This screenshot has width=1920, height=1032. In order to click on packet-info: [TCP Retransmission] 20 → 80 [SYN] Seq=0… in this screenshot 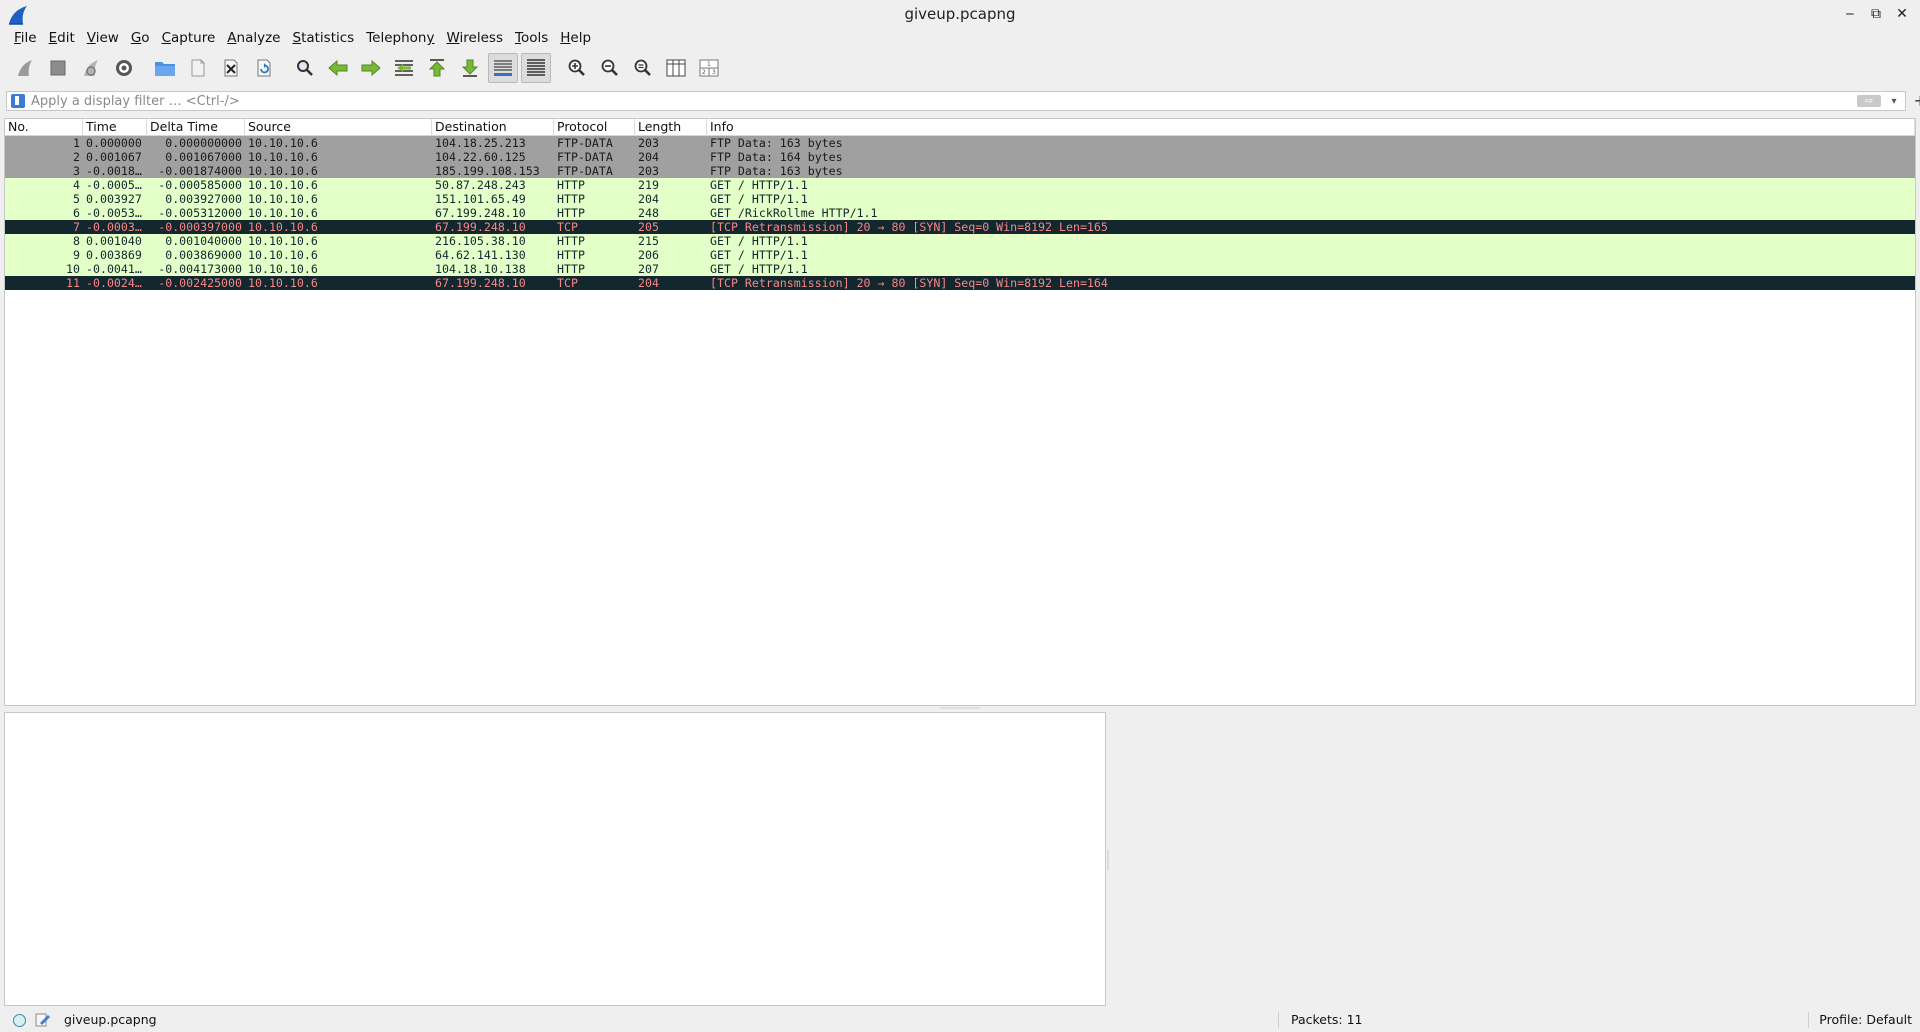, I will do `click(909, 283)`.